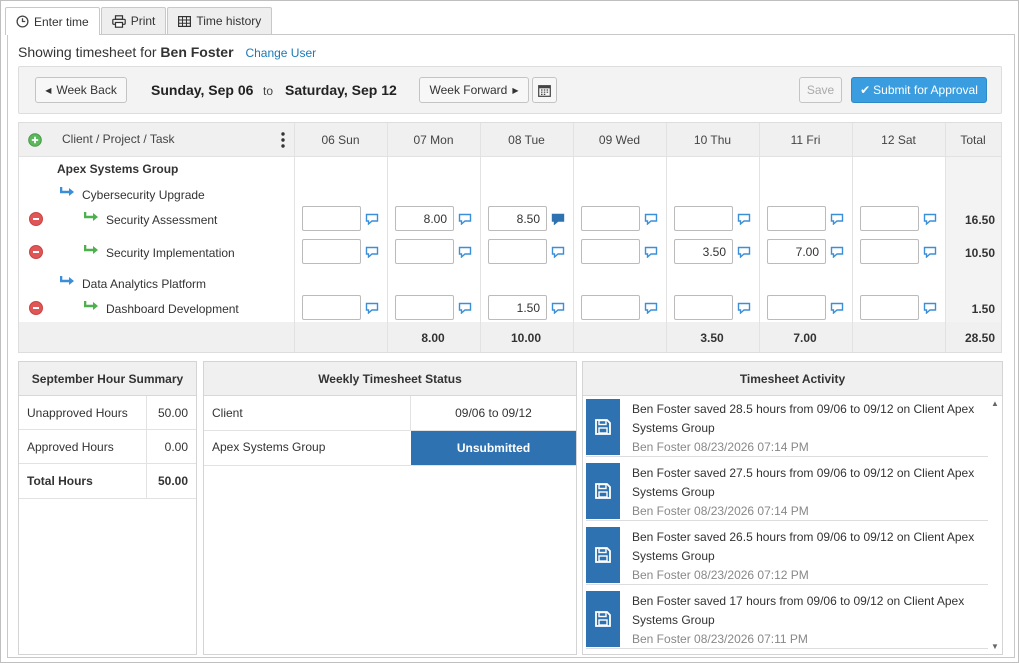  What do you see at coordinates (517, 218) in the screenshot?
I see `time-input: 8.50` at bounding box center [517, 218].